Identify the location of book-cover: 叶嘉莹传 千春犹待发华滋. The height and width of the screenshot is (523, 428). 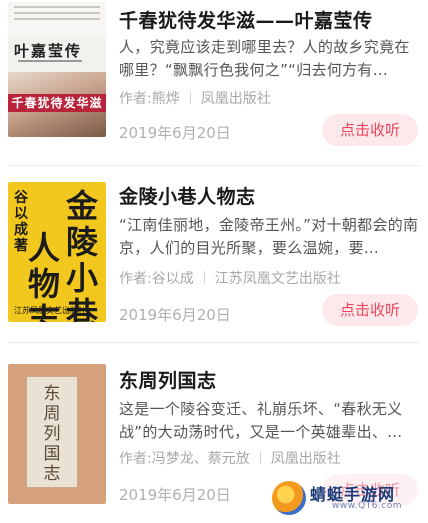
(57, 69).